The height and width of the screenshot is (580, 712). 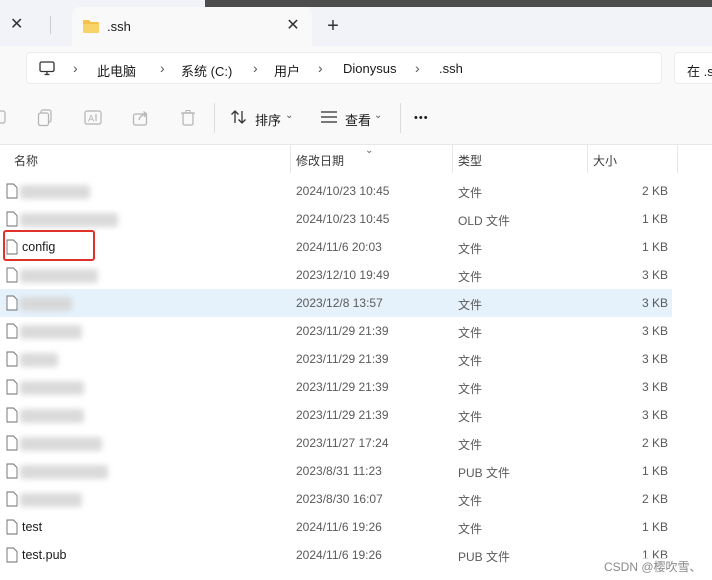 What do you see at coordinates (343, 219) in the screenshot?
I see `file-date: 2024/10/23 10:45` at bounding box center [343, 219].